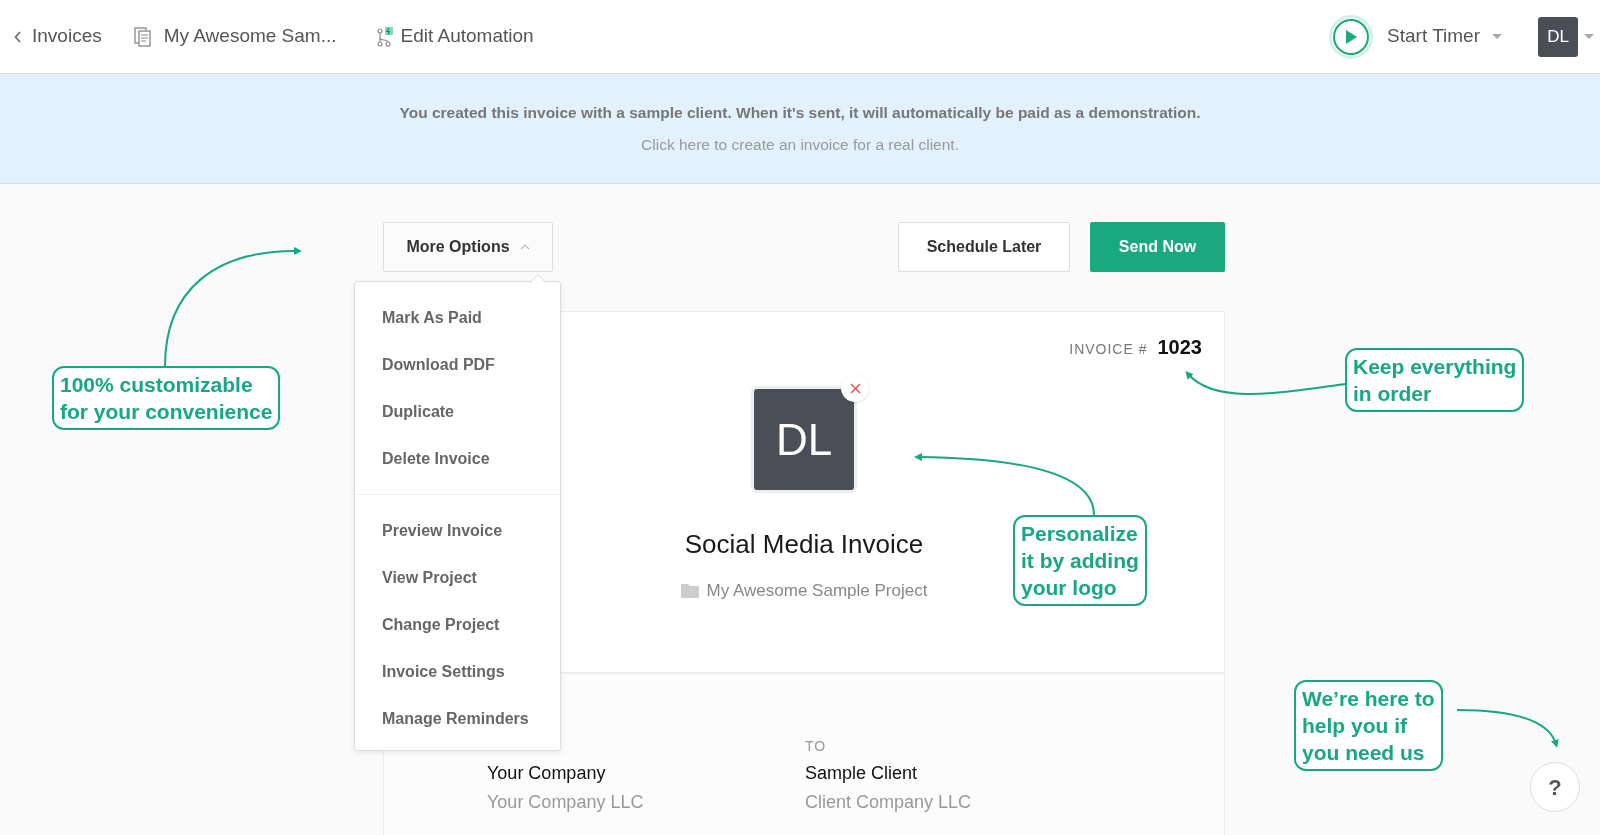 The width and height of the screenshot is (1600, 835). Describe the element at coordinates (984, 247) in the screenshot. I see `schedule-later-button: Schedule Later` at that location.